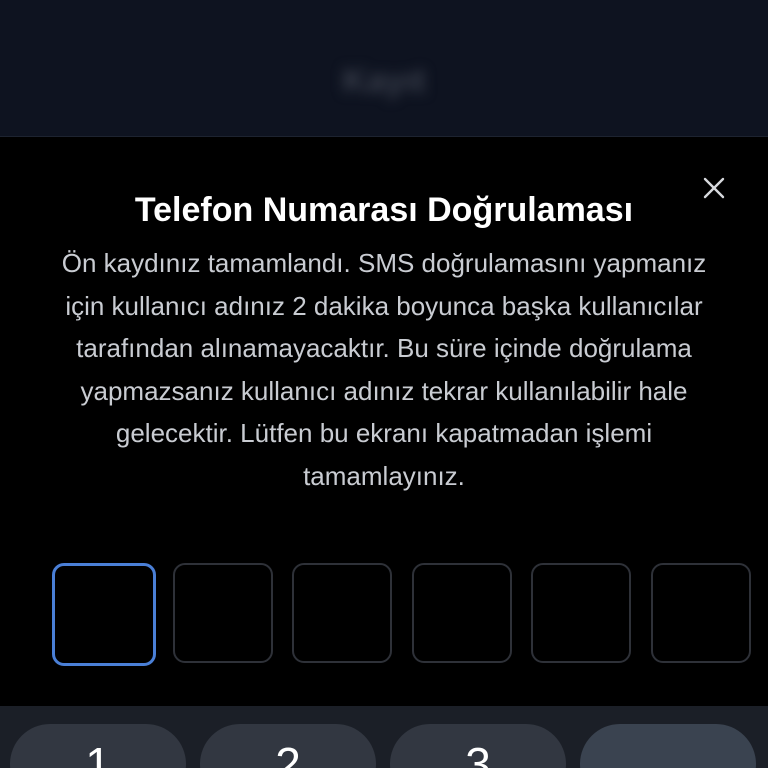 The width and height of the screenshot is (768, 768). I want to click on key-action, so click(668, 746).